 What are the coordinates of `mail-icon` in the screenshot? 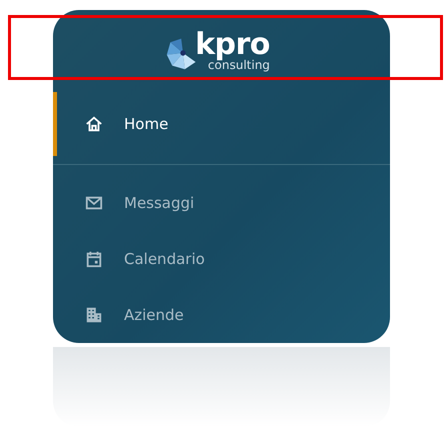 It's located at (94, 203).